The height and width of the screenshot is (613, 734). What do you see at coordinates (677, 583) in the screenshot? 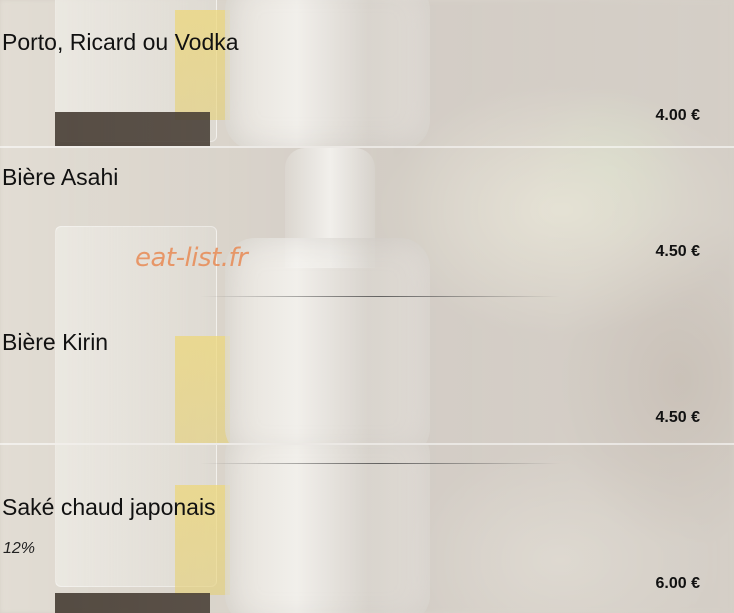
I see `item-price: 6.00 €` at bounding box center [677, 583].